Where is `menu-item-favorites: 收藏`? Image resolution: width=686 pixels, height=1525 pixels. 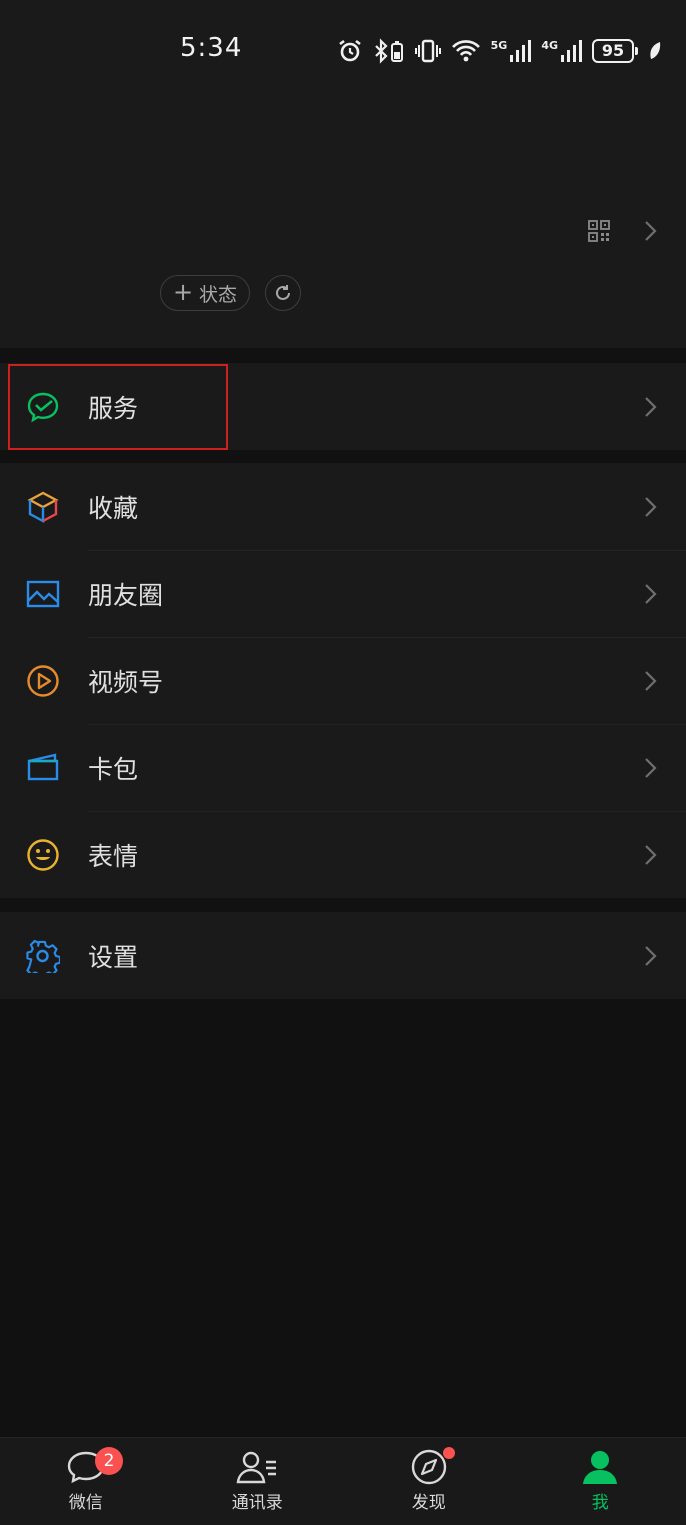 menu-item-favorites: 收藏 is located at coordinates (343, 506).